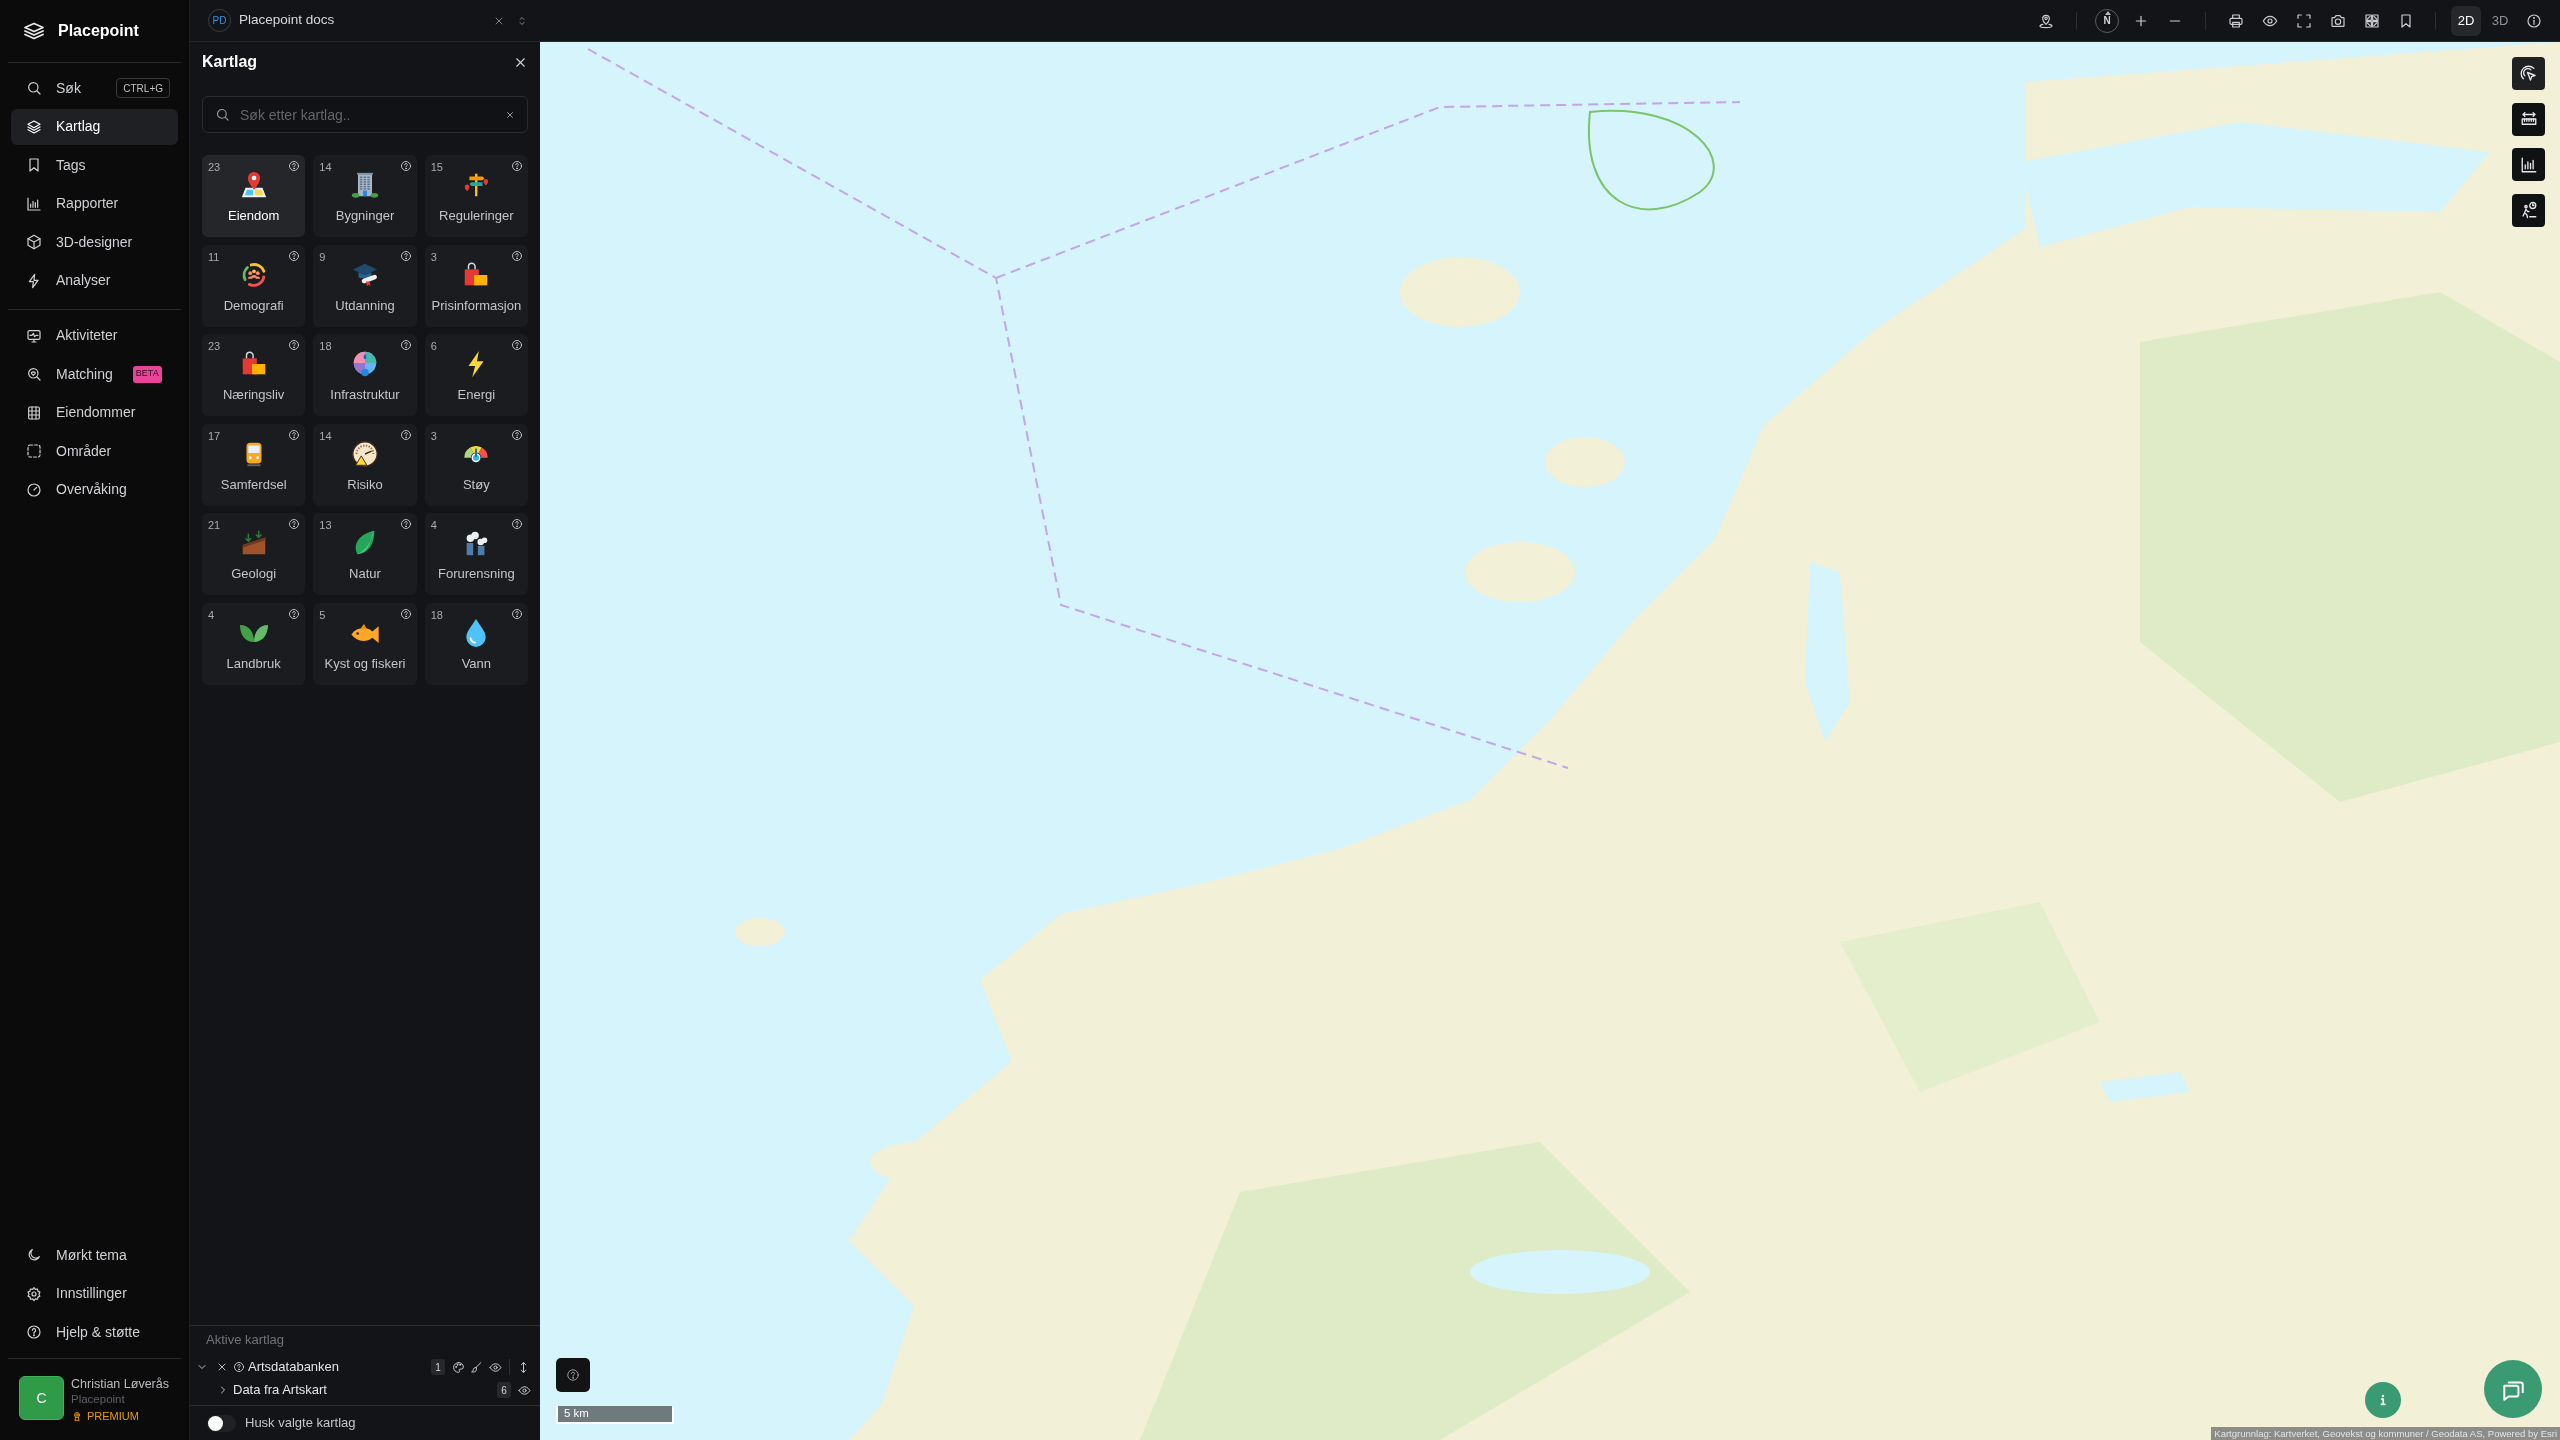 This screenshot has height=1440, width=2560. I want to click on category-tile: 3 Prisinformasjon, so click(476, 285).